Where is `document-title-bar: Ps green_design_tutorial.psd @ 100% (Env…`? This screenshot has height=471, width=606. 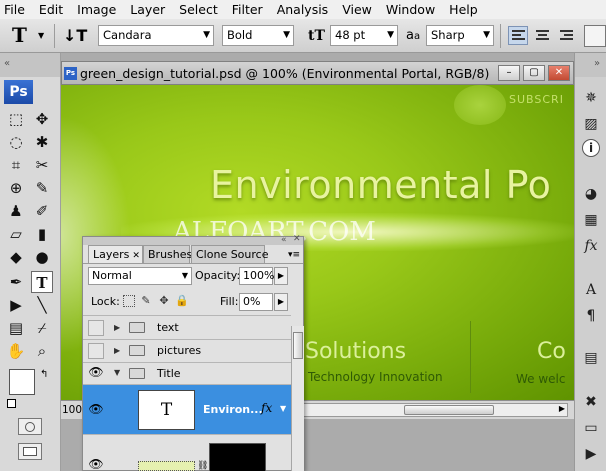
document-title-bar: Ps green_design_tutorial.psd @ 100% (Env… is located at coordinates (317, 73).